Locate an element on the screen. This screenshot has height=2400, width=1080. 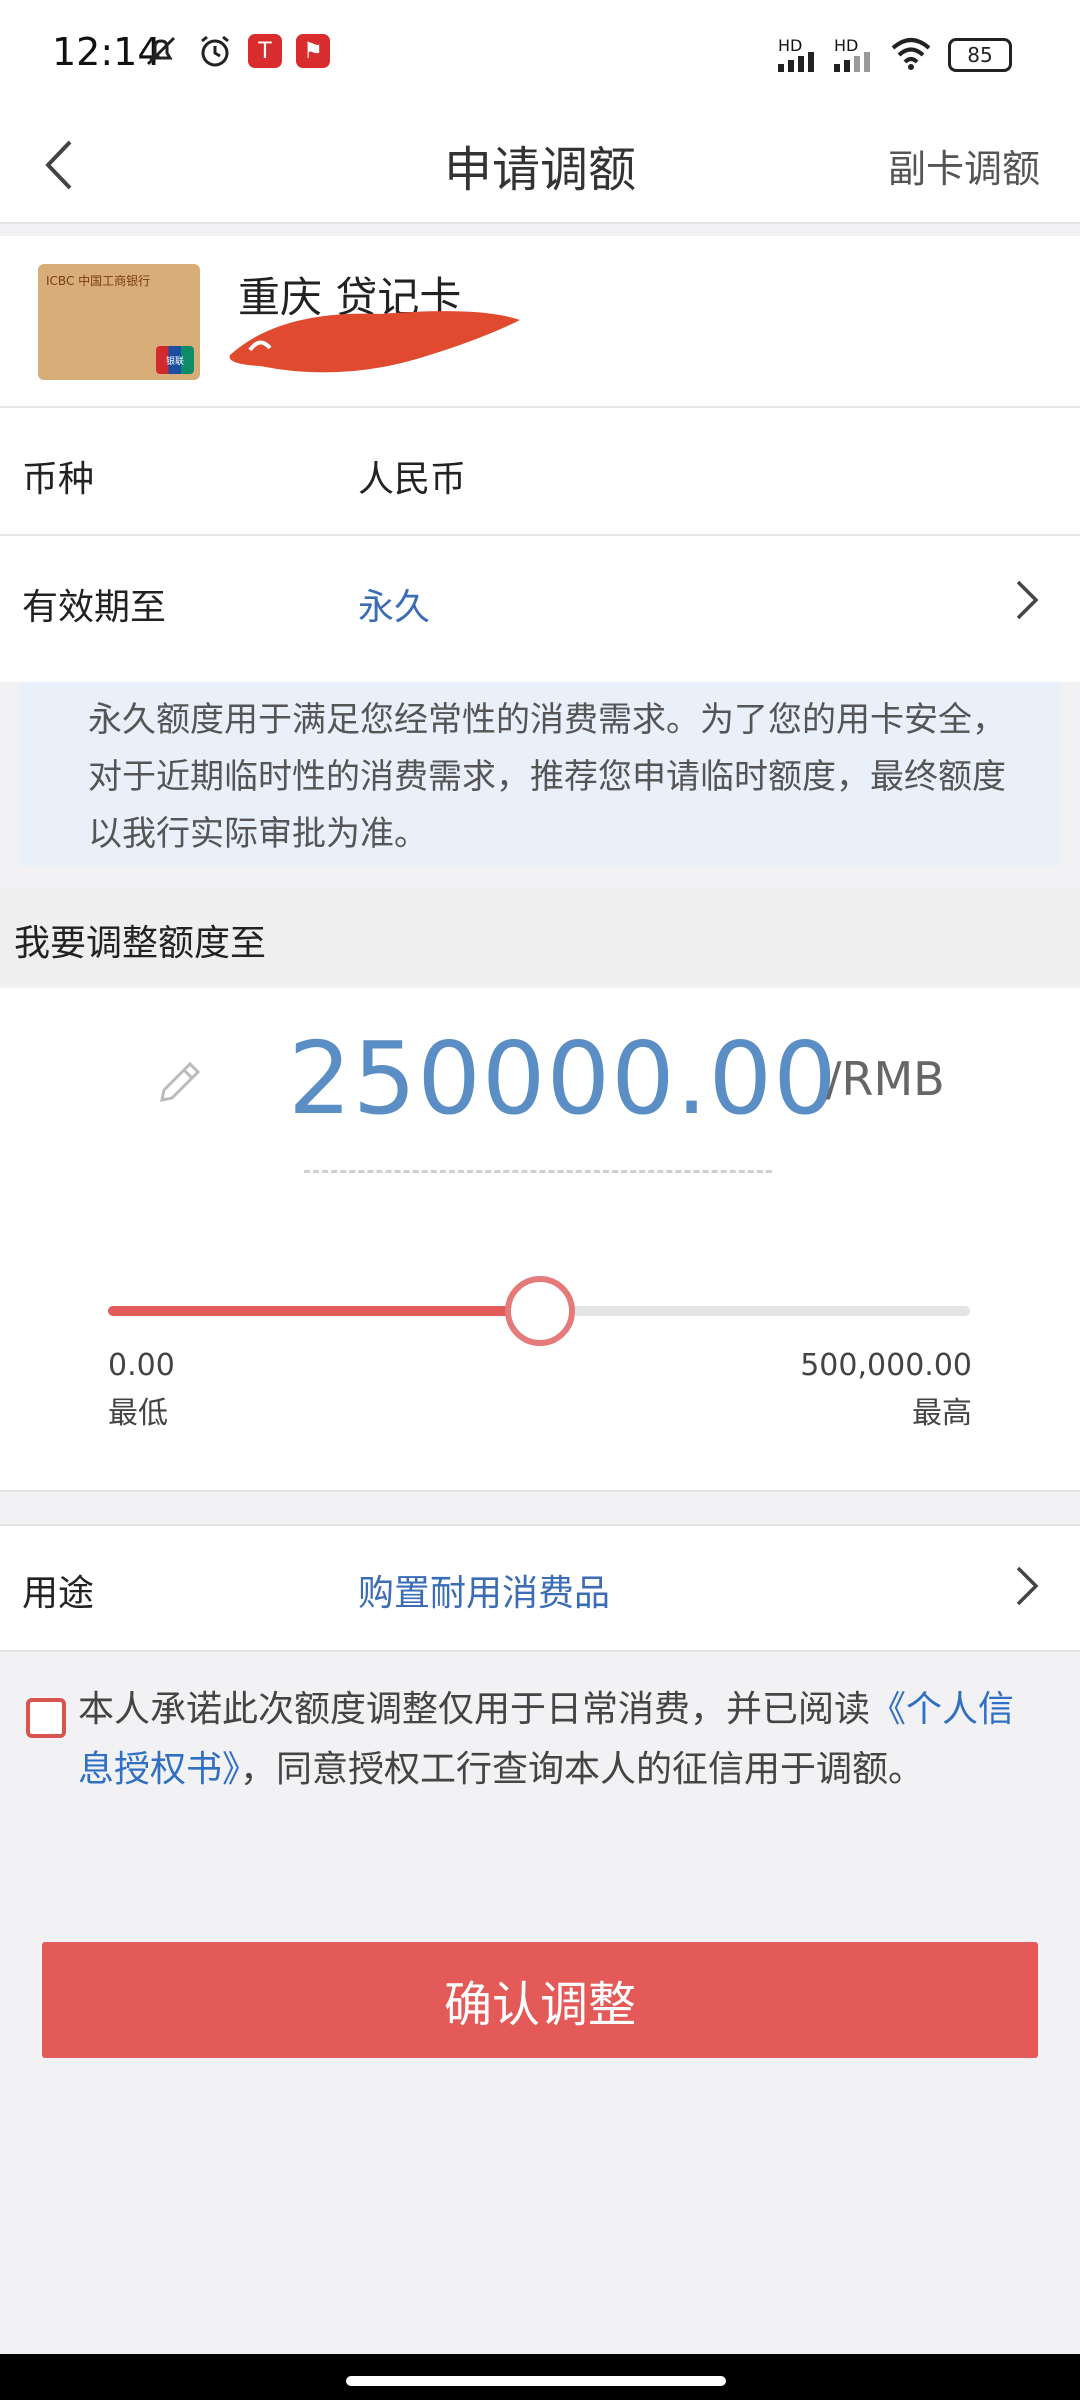
battery-indicator: 85 is located at coordinates (980, 55).